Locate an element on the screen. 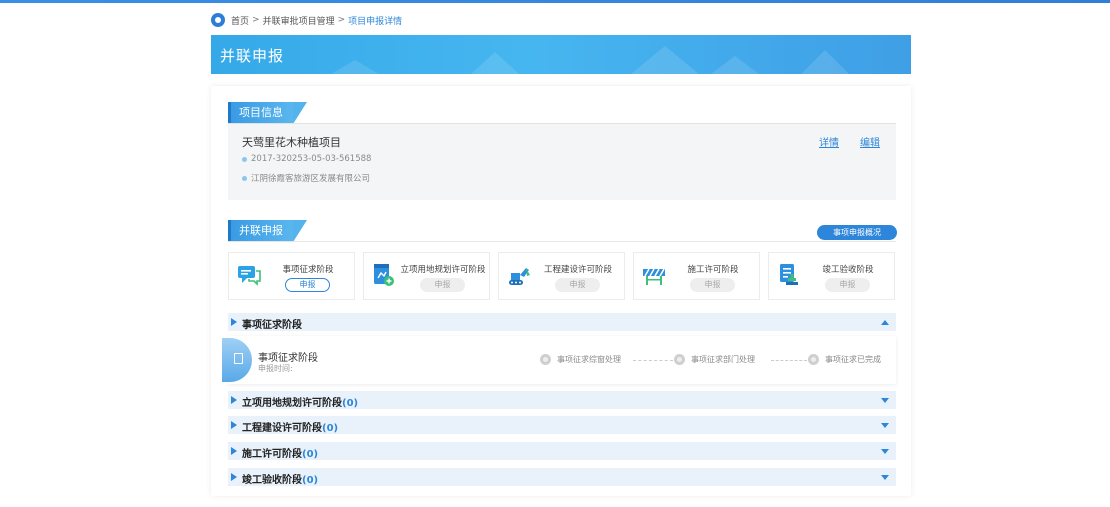 This screenshot has width=1110, height=507. page-title: 并联申报 is located at coordinates (252, 56).